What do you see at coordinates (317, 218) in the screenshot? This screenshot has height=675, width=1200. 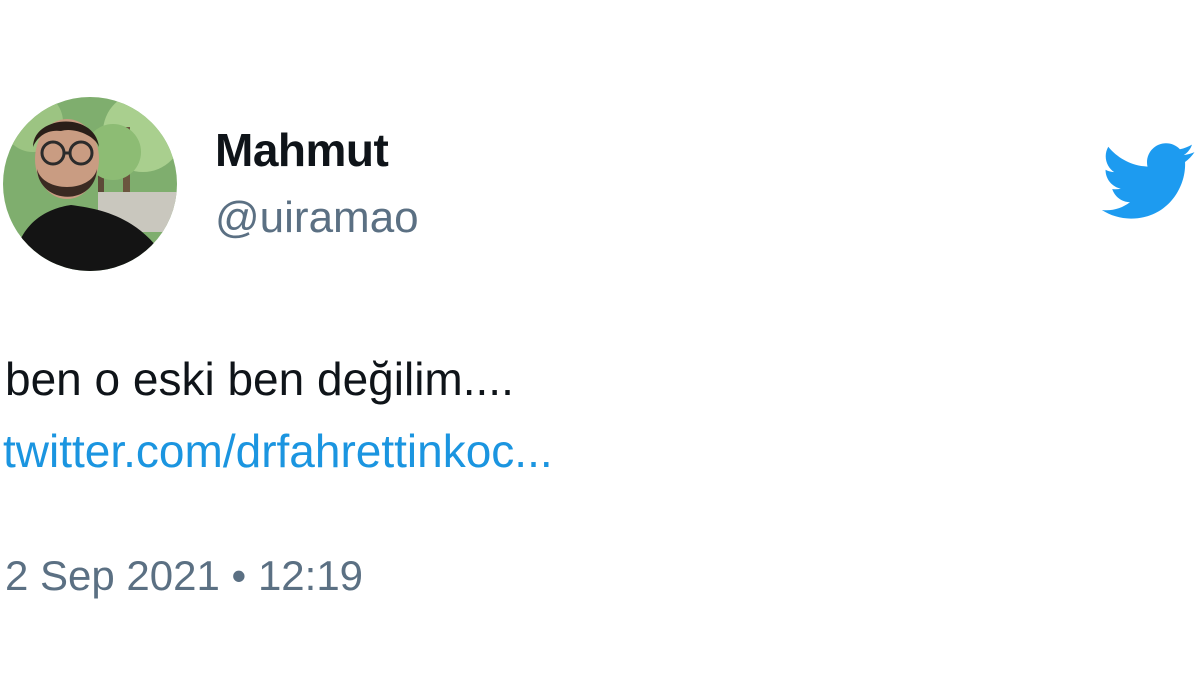 I see `user-handle: @uiramao` at bounding box center [317, 218].